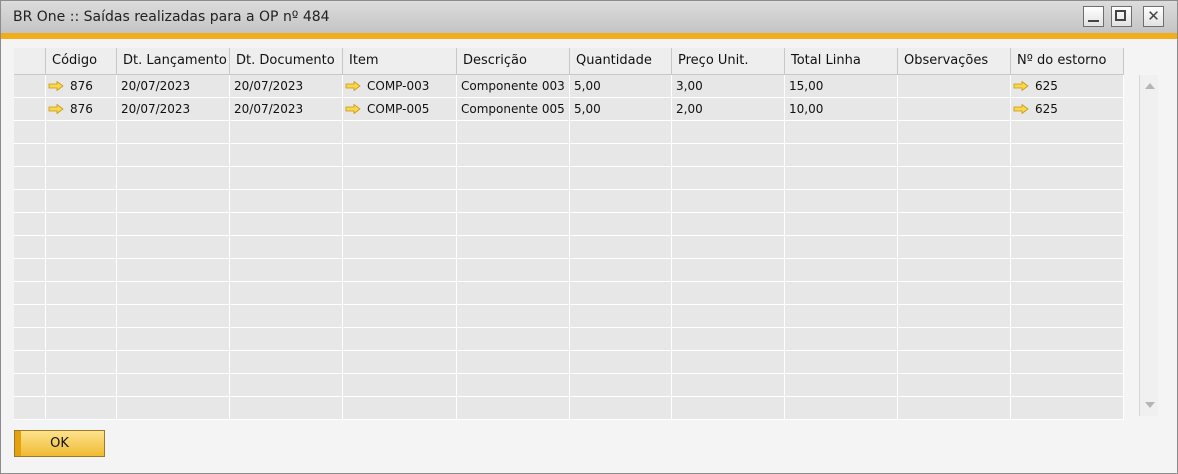  I want to click on table-cell-item: COMP-003, so click(400, 86).